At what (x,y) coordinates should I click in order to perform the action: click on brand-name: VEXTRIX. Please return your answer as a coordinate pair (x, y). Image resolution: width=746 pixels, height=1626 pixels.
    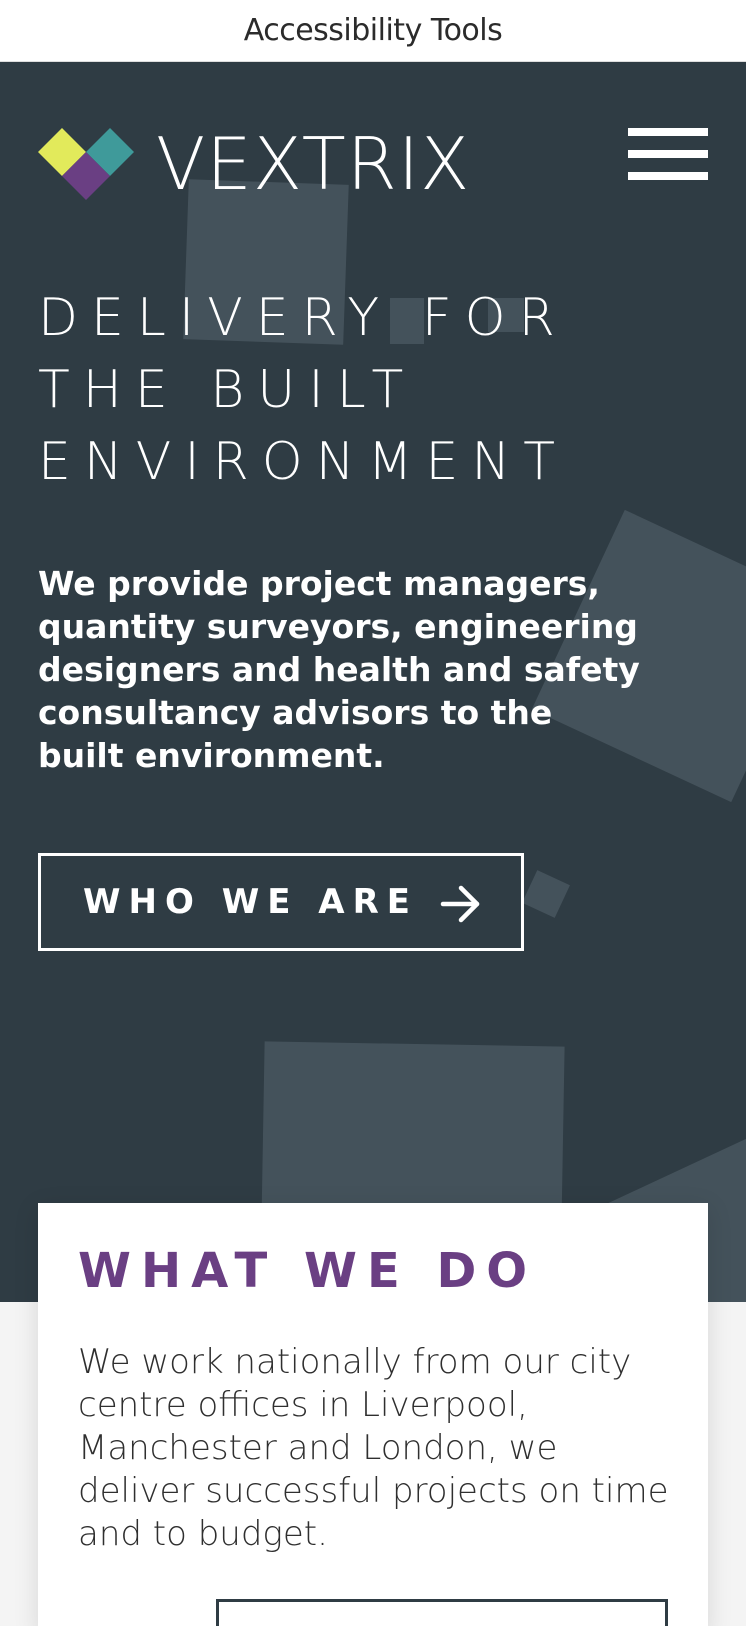
    Looking at the image, I should click on (313, 164).